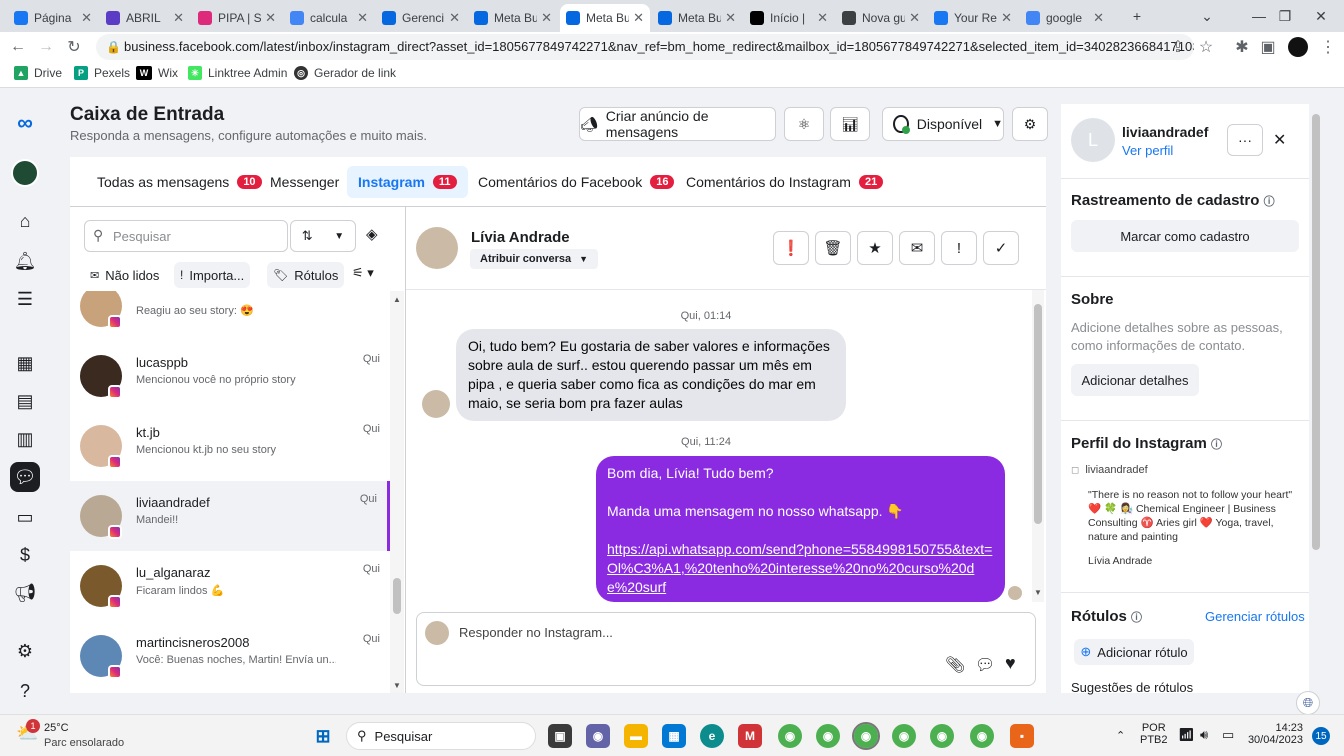 The image size is (1344, 756). What do you see at coordinates (1001, 248) in the screenshot?
I see `done-icon: ✓` at bounding box center [1001, 248].